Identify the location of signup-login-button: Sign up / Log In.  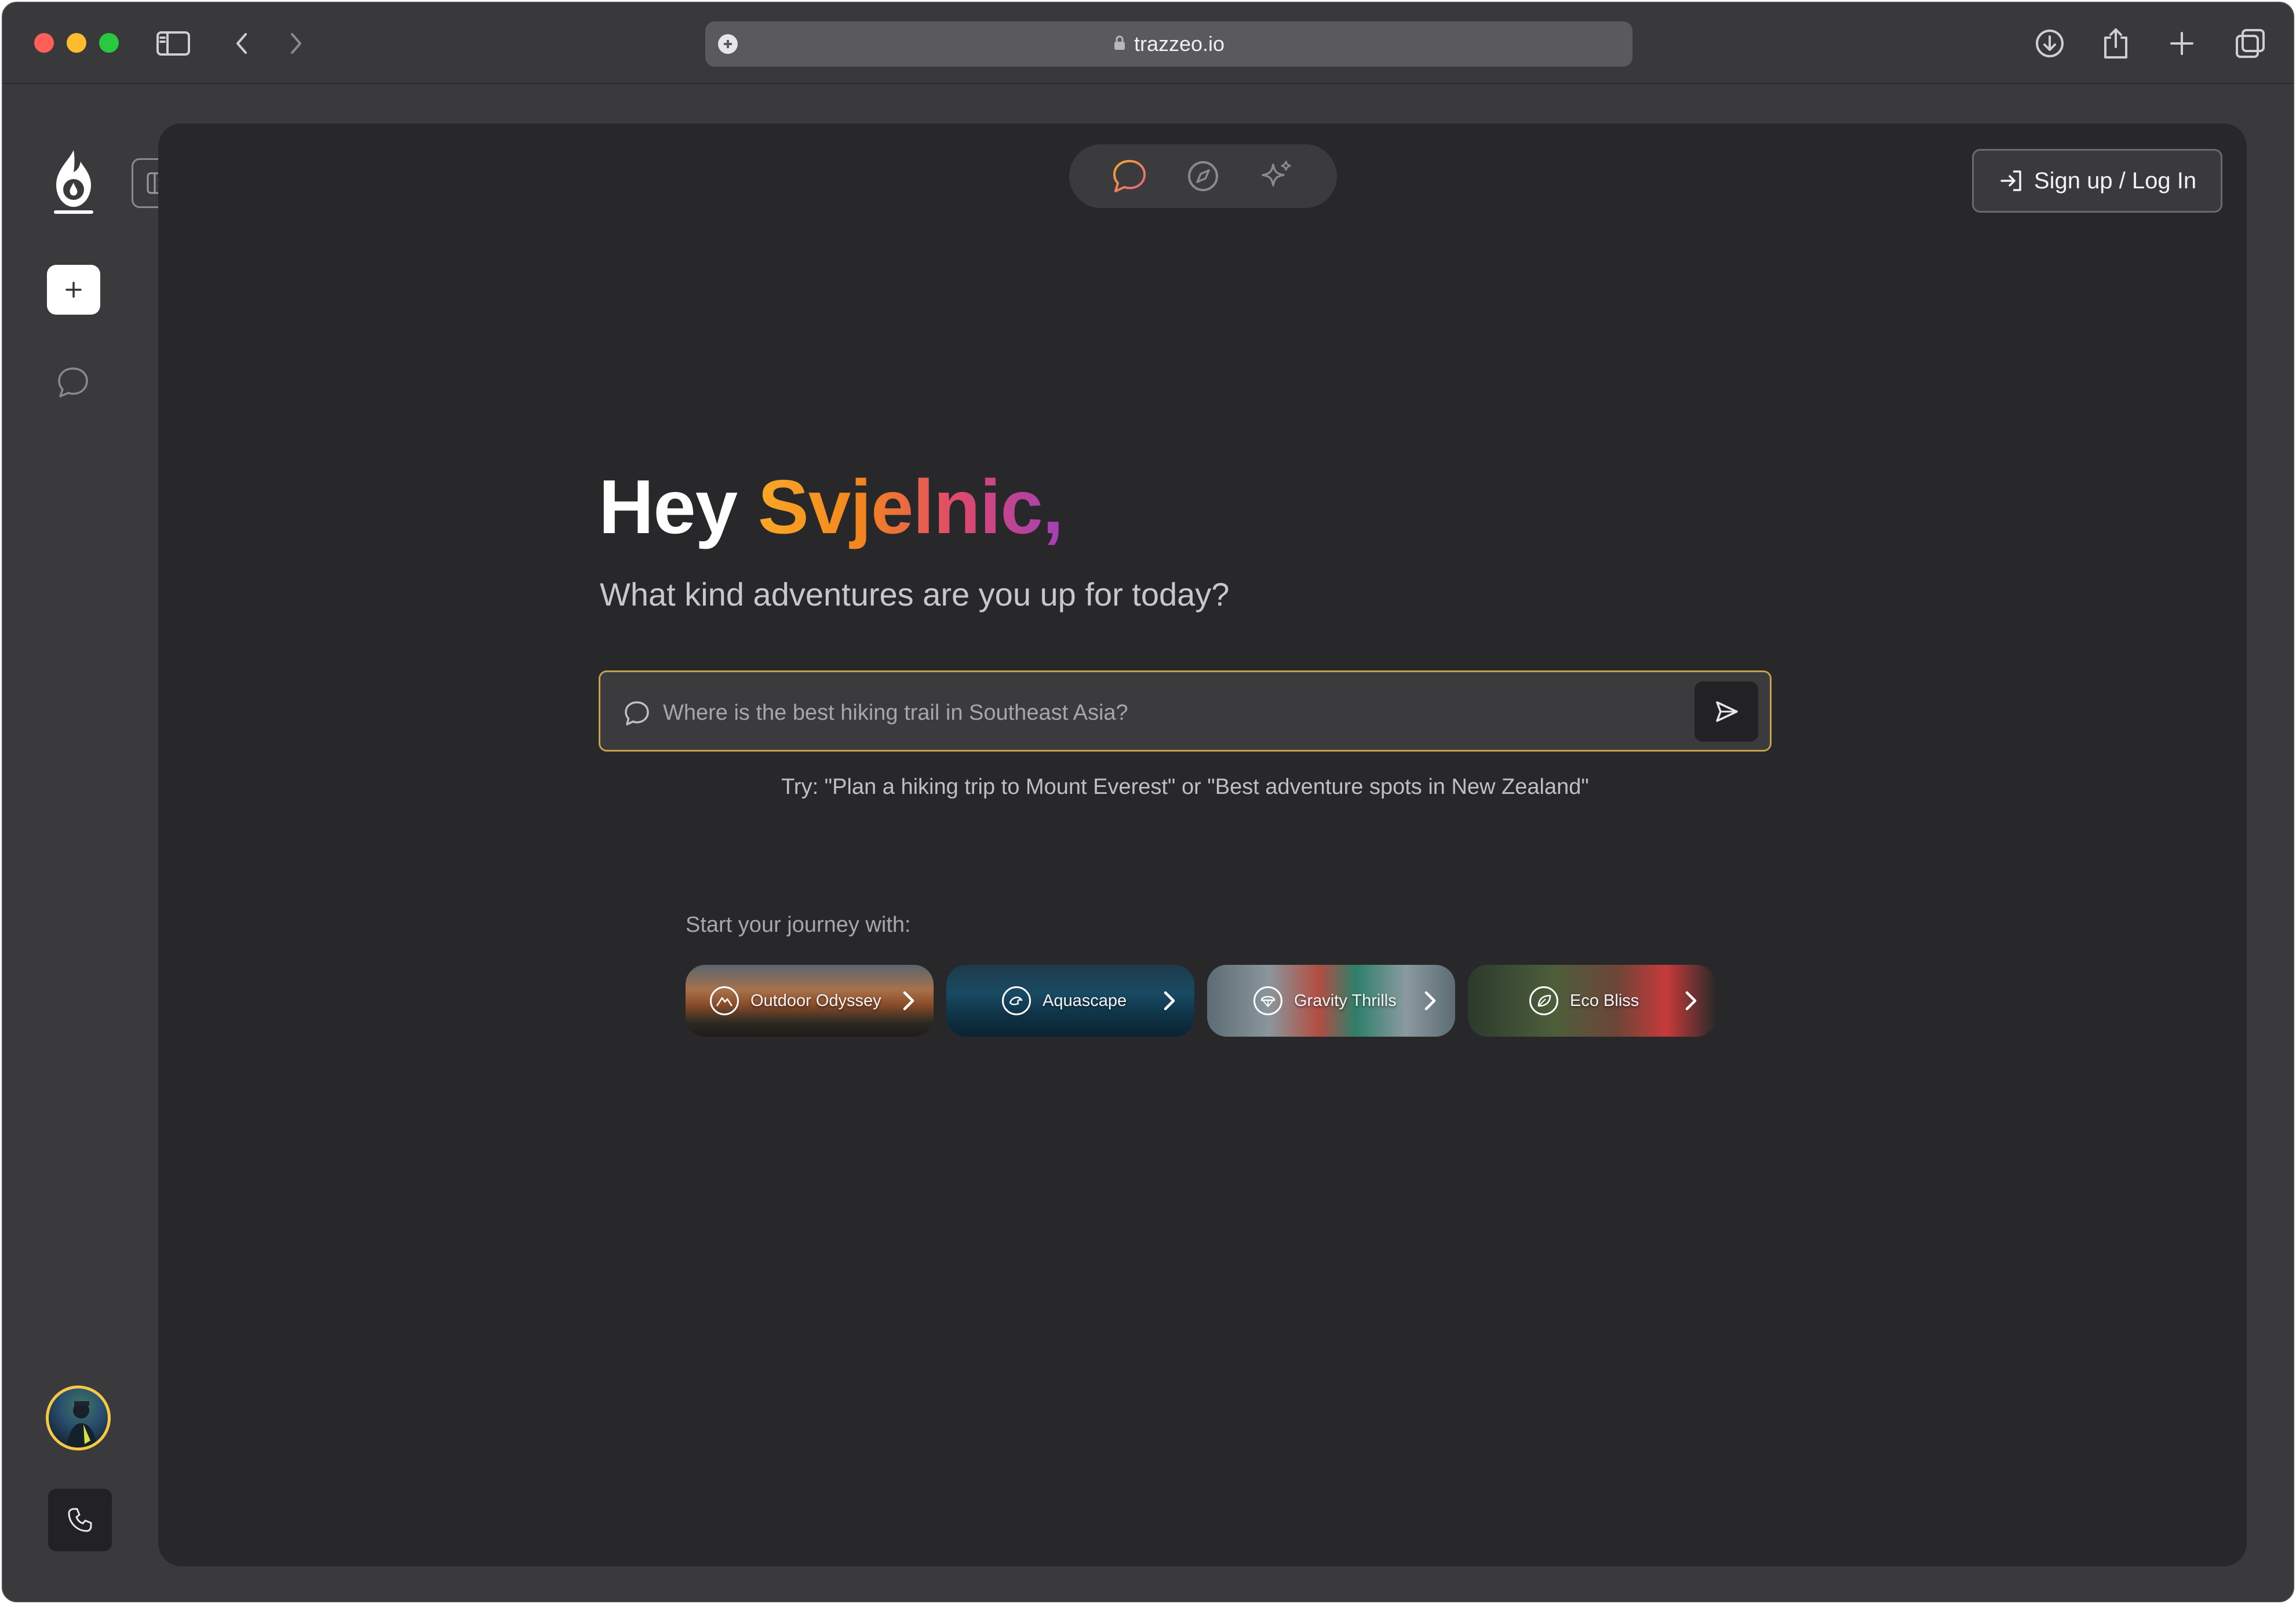
(2097, 181).